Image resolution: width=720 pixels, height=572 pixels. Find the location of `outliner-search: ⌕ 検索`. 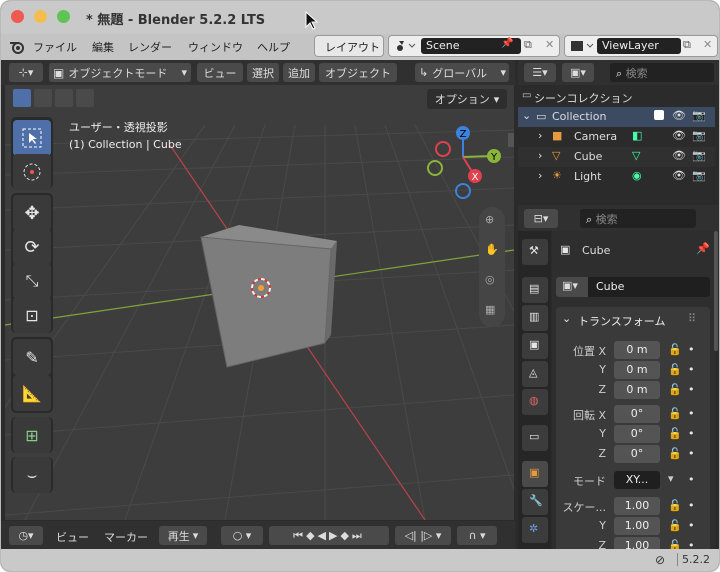

outliner-search: ⌕ 検索 is located at coordinates (662, 72).